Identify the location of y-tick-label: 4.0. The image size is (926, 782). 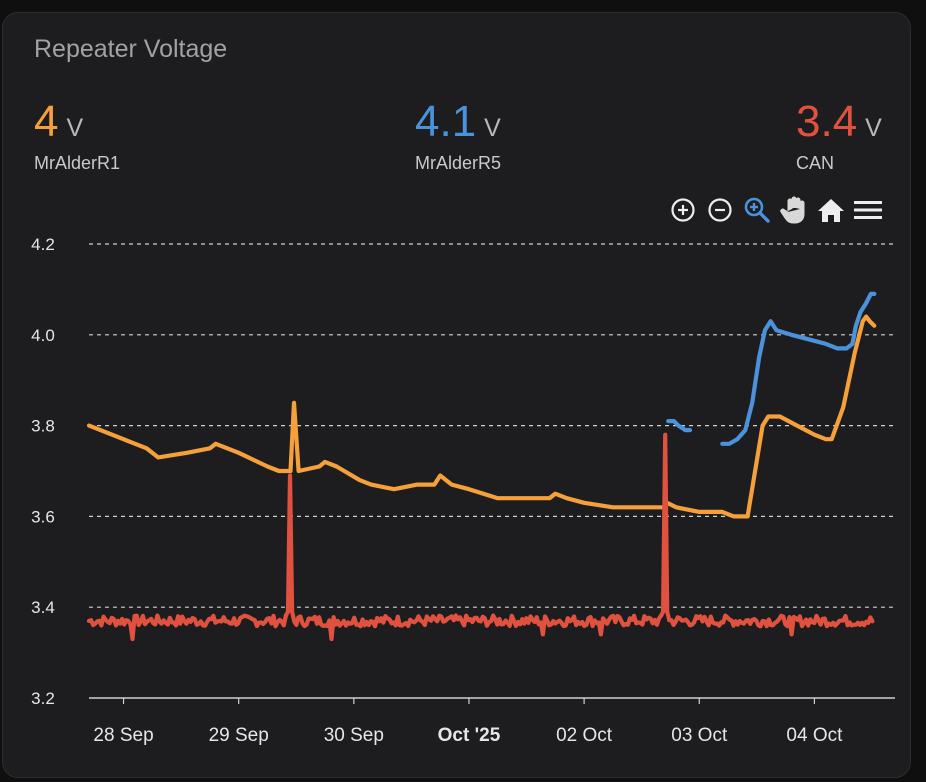
(43, 335).